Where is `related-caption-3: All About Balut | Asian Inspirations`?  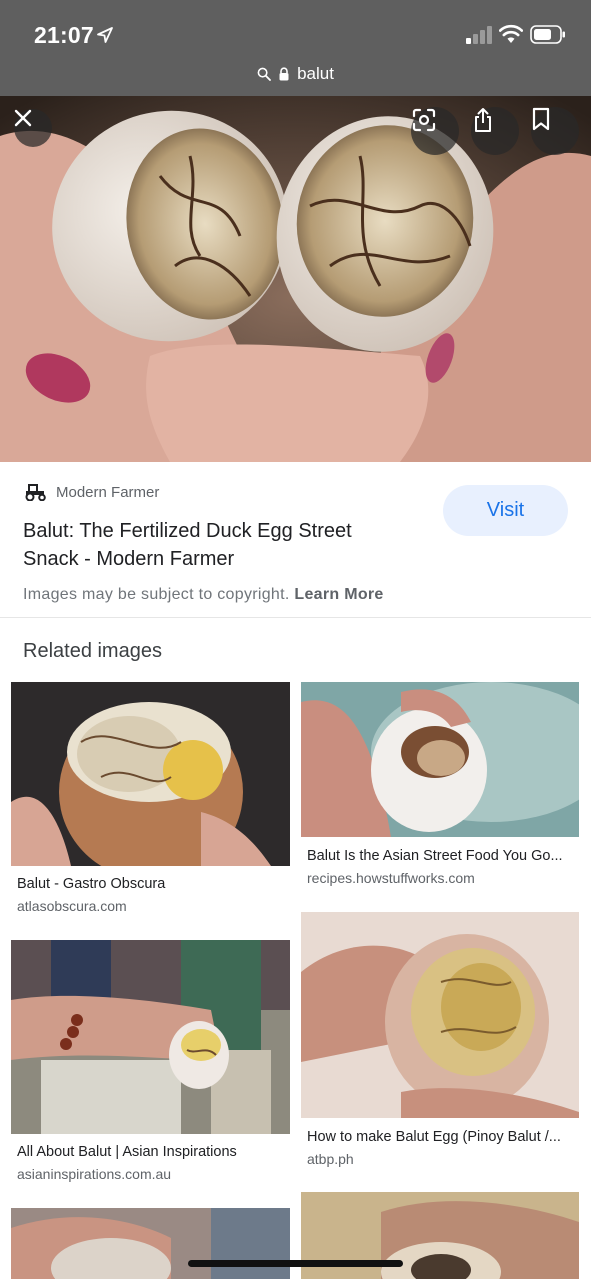 related-caption-3: All About Balut | Asian Inspirations is located at coordinates (152, 1152).